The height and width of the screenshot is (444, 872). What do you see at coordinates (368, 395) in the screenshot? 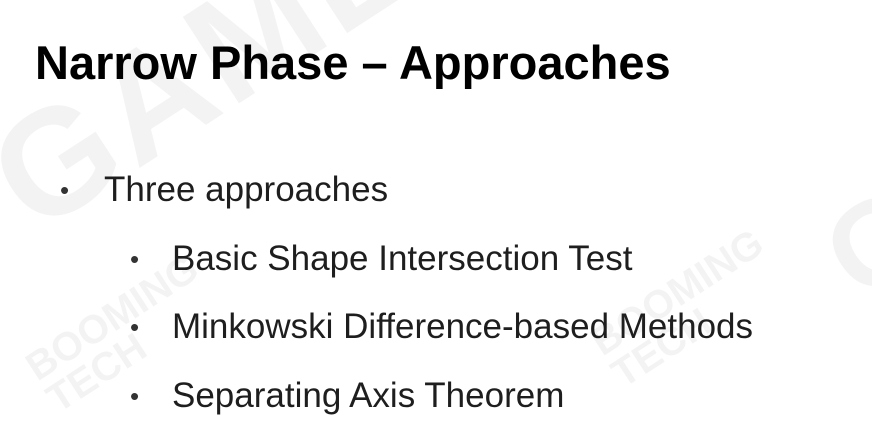
I see `bullet-text: Separating Axis Theorem` at bounding box center [368, 395].